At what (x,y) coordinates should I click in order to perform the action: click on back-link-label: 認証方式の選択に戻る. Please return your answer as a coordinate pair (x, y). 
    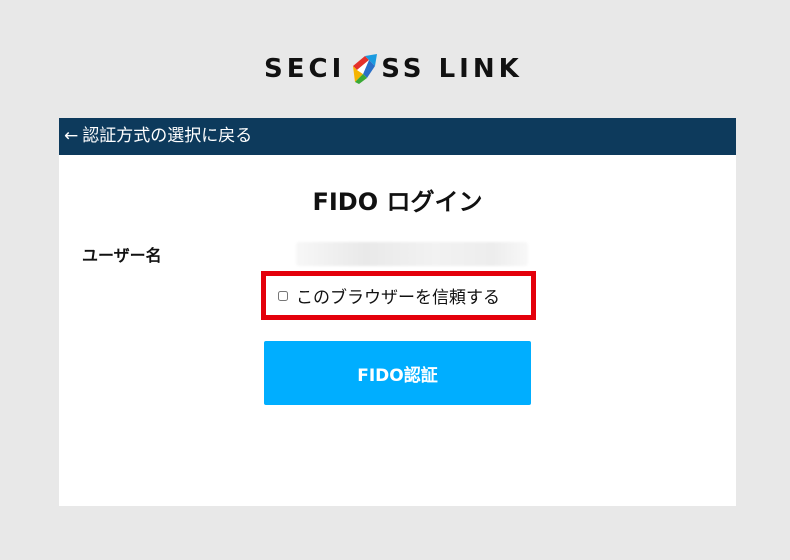
    Looking at the image, I should click on (167, 136).